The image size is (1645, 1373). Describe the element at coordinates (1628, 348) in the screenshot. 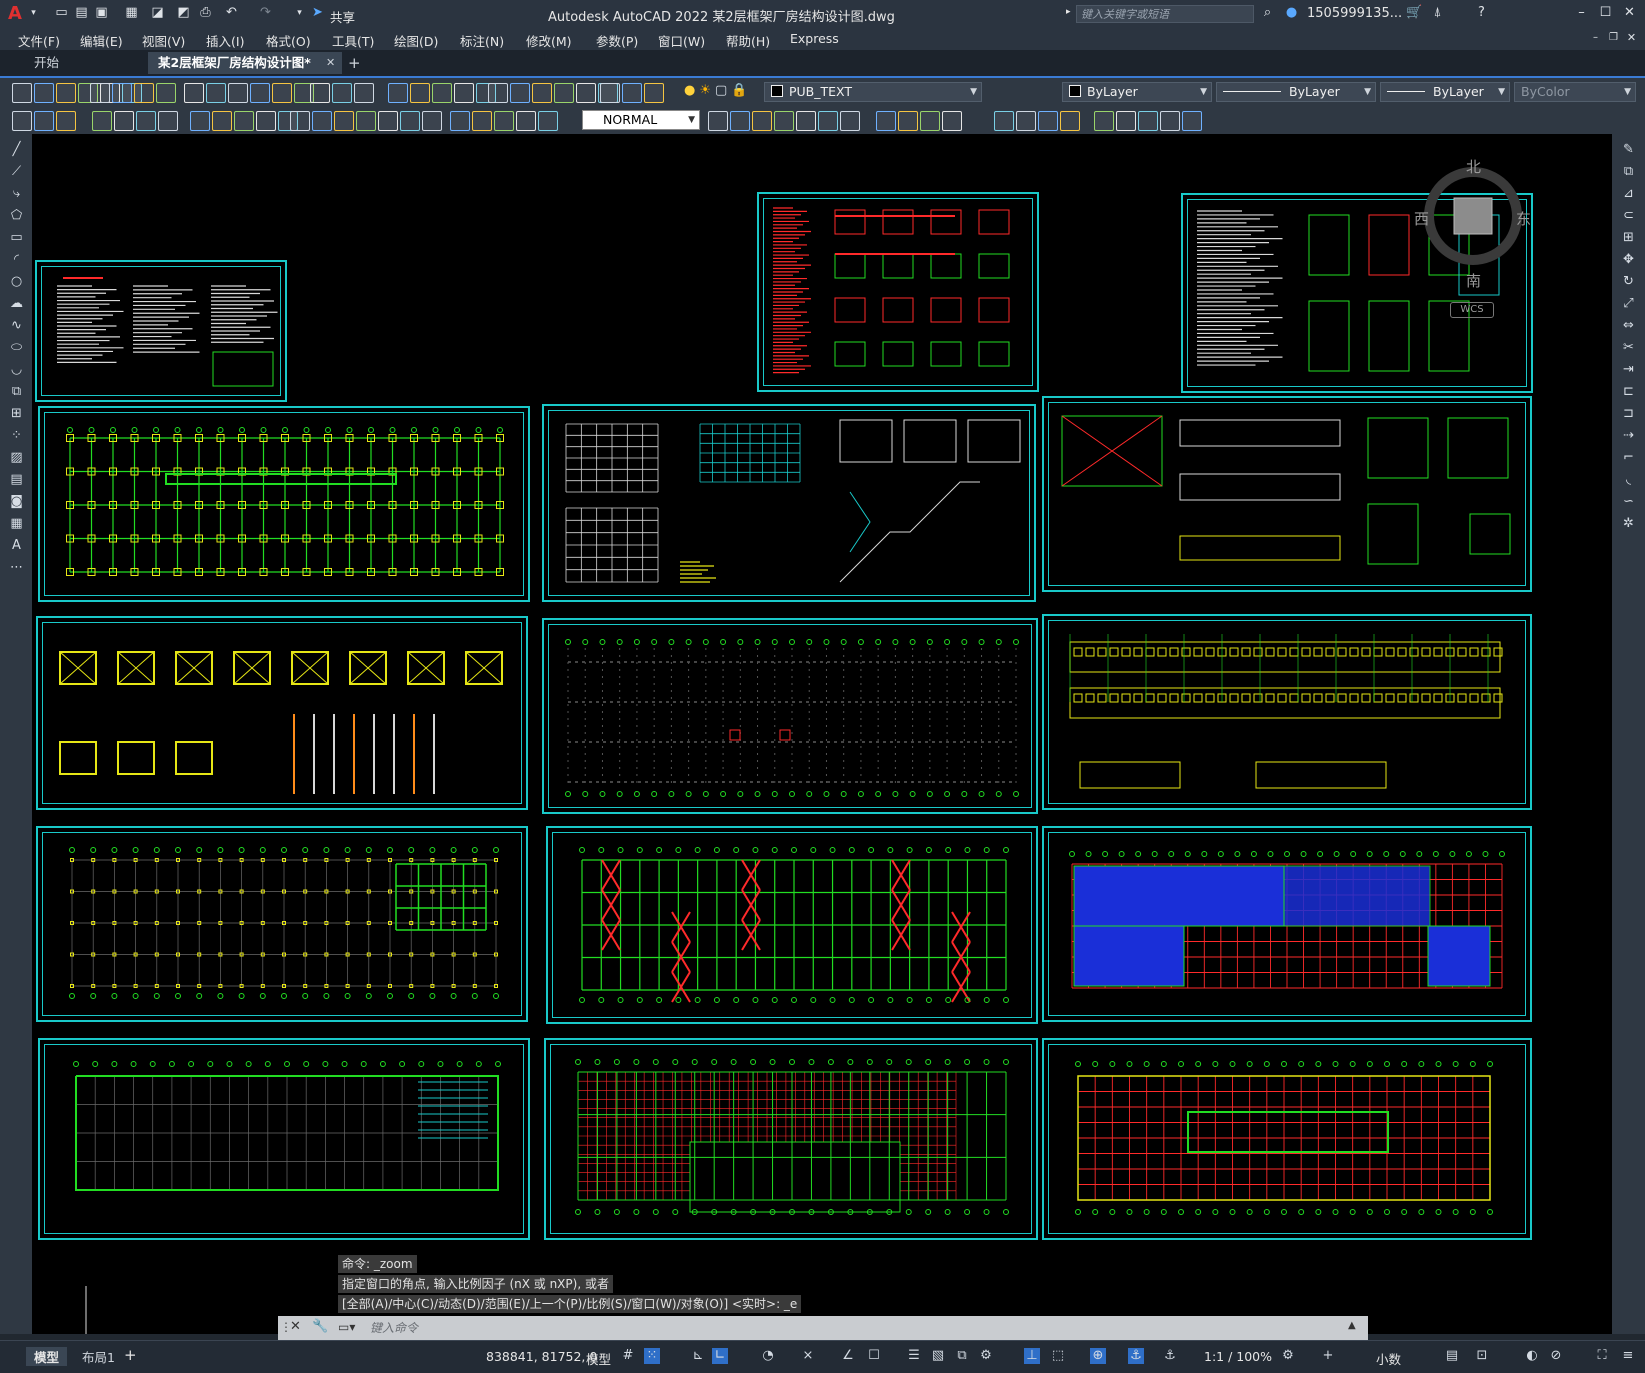

I see `trim-tool-icon: ✂` at that location.